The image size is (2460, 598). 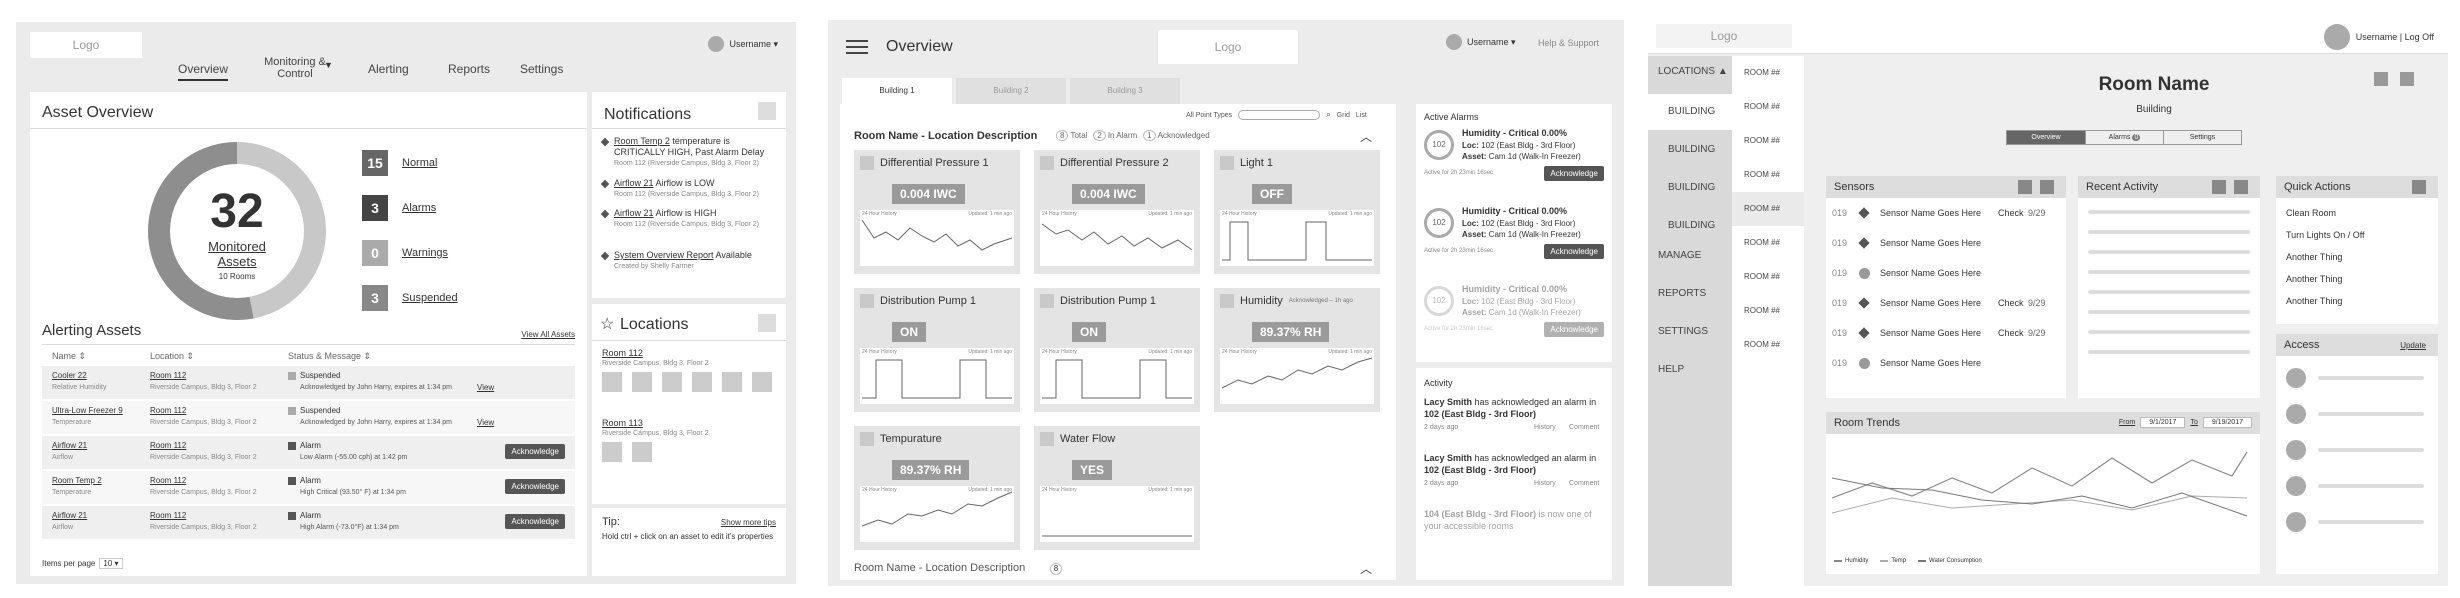 What do you see at coordinates (642, 141) in the screenshot?
I see `notification-link: Room Temp 2` at bounding box center [642, 141].